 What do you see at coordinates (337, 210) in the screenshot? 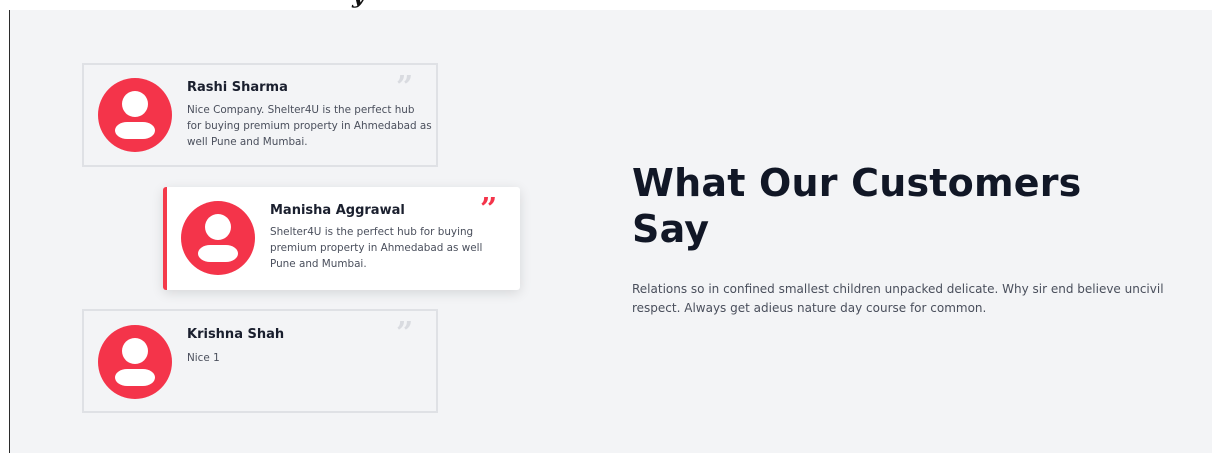
I see `testimonial-name: Manisha Aggrawal` at bounding box center [337, 210].